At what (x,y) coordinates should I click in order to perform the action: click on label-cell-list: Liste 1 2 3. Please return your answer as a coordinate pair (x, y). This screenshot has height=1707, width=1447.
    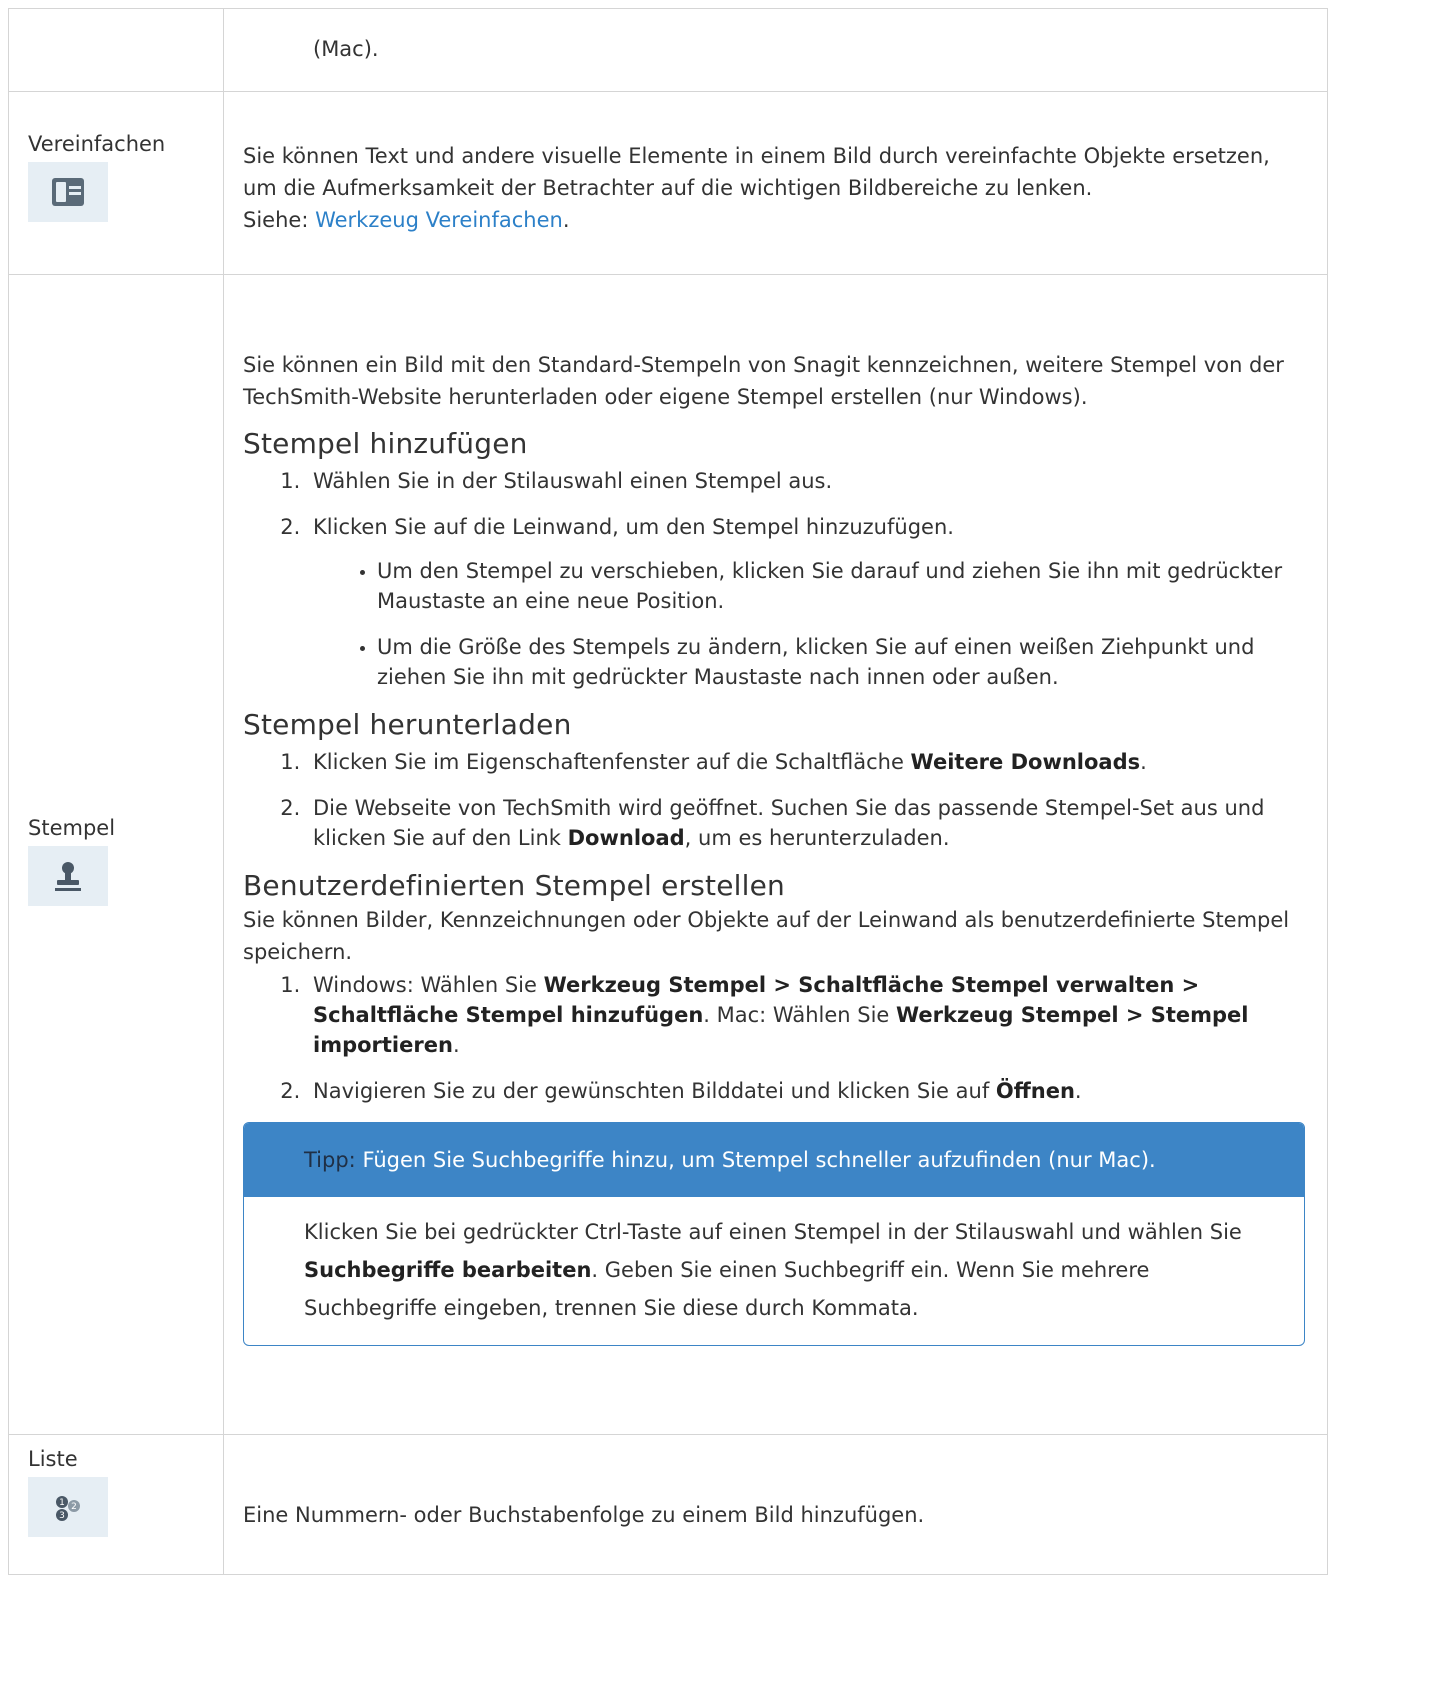
    Looking at the image, I should click on (116, 1504).